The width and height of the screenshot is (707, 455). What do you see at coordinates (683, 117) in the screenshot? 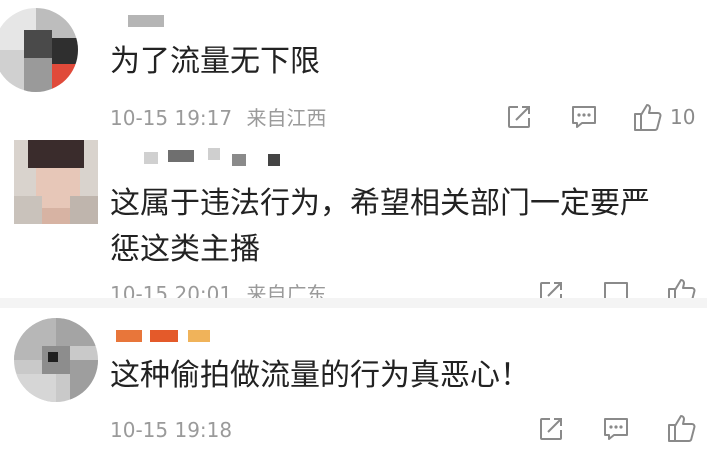
I see `like-count: 10` at bounding box center [683, 117].